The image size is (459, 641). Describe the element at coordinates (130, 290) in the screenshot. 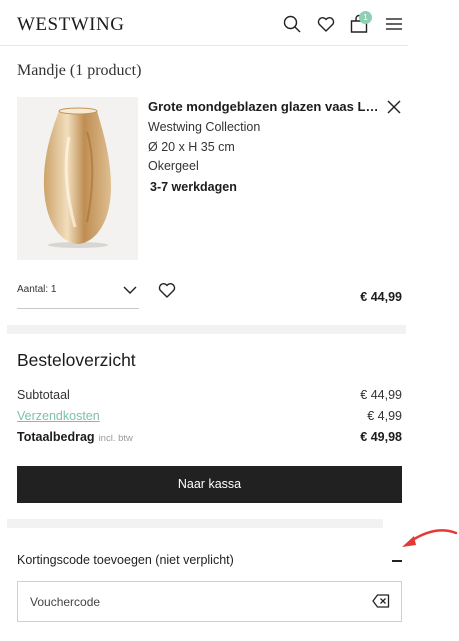

I see `chevron-down-icon` at that location.